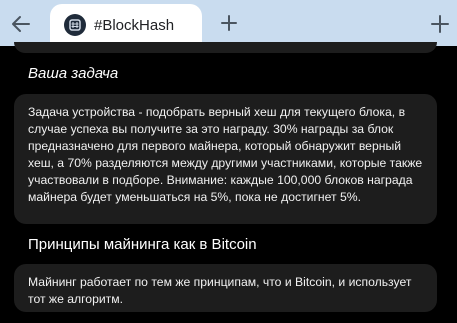  What do you see at coordinates (142, 244) in the screenshot?
I see `principles-heading: Принципы майнинга как в Bitcoin` at bounding box center [142, 244].